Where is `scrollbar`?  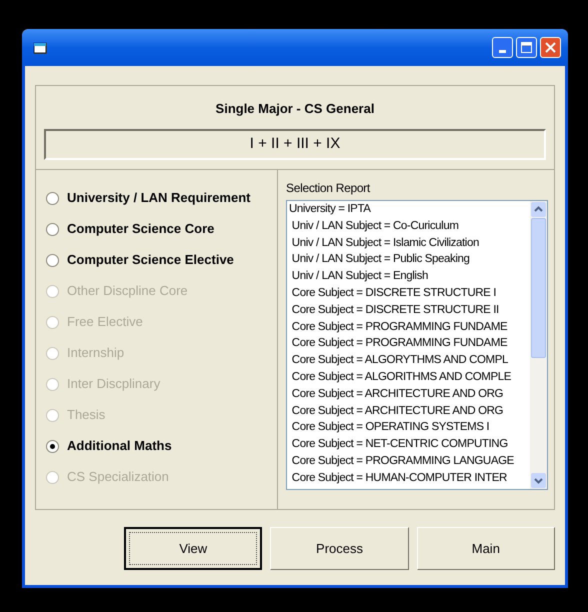
scrollbar is located at coordinates (538, 345).